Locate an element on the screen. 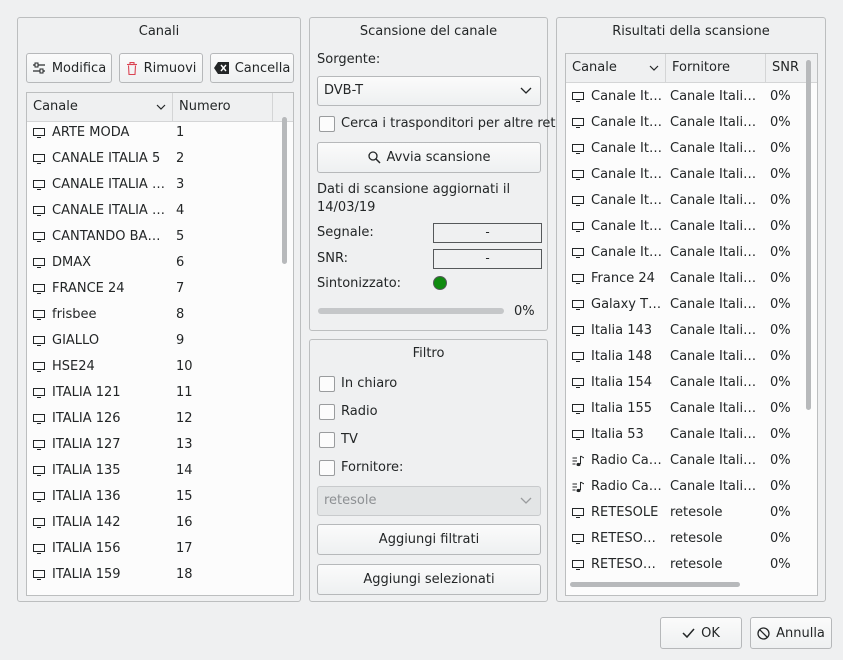 This screenshot has height=660, width=843. list-item: CANALE ITALIA 5 2 is located at coordinates (160, 159).